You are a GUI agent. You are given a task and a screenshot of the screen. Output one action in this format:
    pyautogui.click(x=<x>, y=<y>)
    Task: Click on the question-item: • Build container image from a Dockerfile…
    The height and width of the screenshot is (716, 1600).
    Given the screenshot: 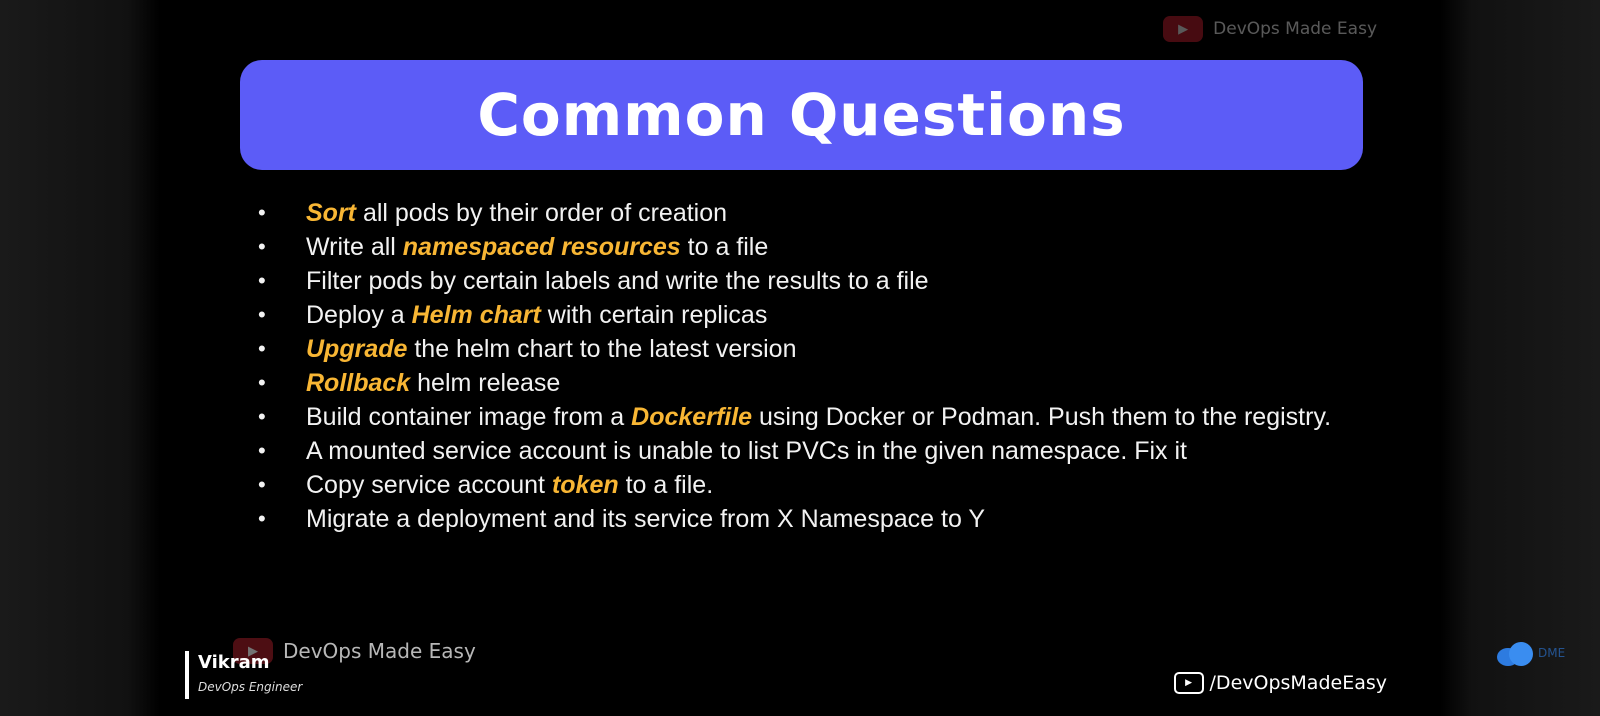 What is the action you would take?
    pyautogui.click(x=813, y=417)
    